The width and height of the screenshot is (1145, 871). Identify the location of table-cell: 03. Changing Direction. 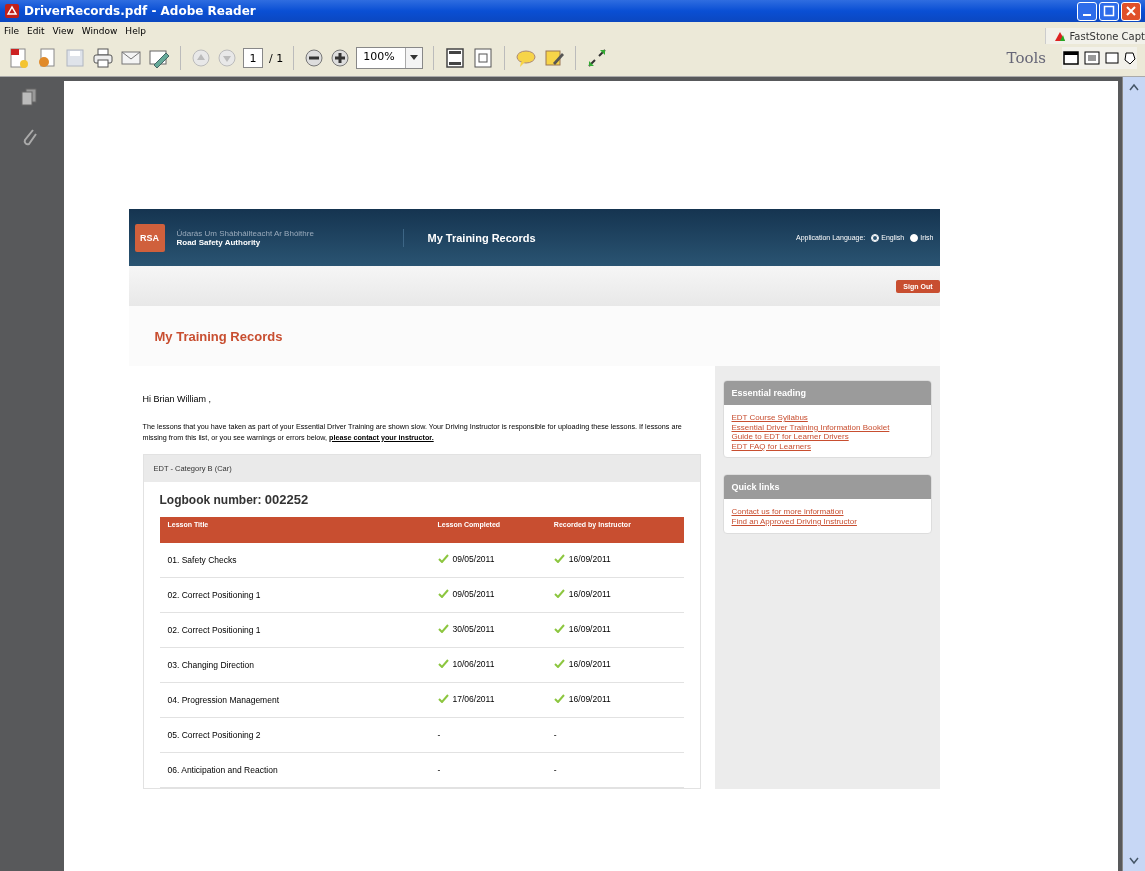
(294, 665).